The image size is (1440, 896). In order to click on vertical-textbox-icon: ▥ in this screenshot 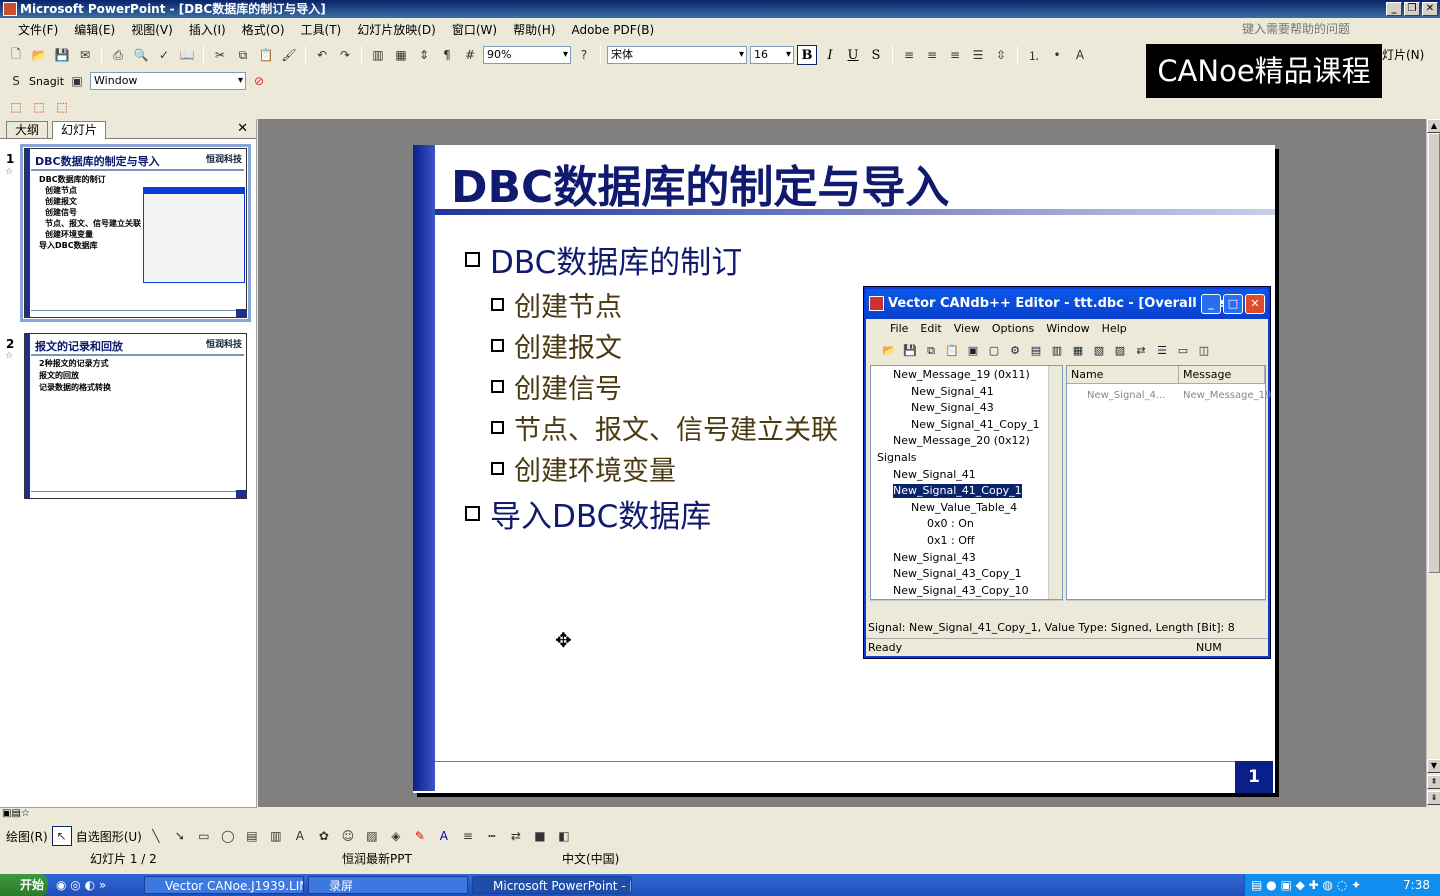, I will do `click(276, 836)`.